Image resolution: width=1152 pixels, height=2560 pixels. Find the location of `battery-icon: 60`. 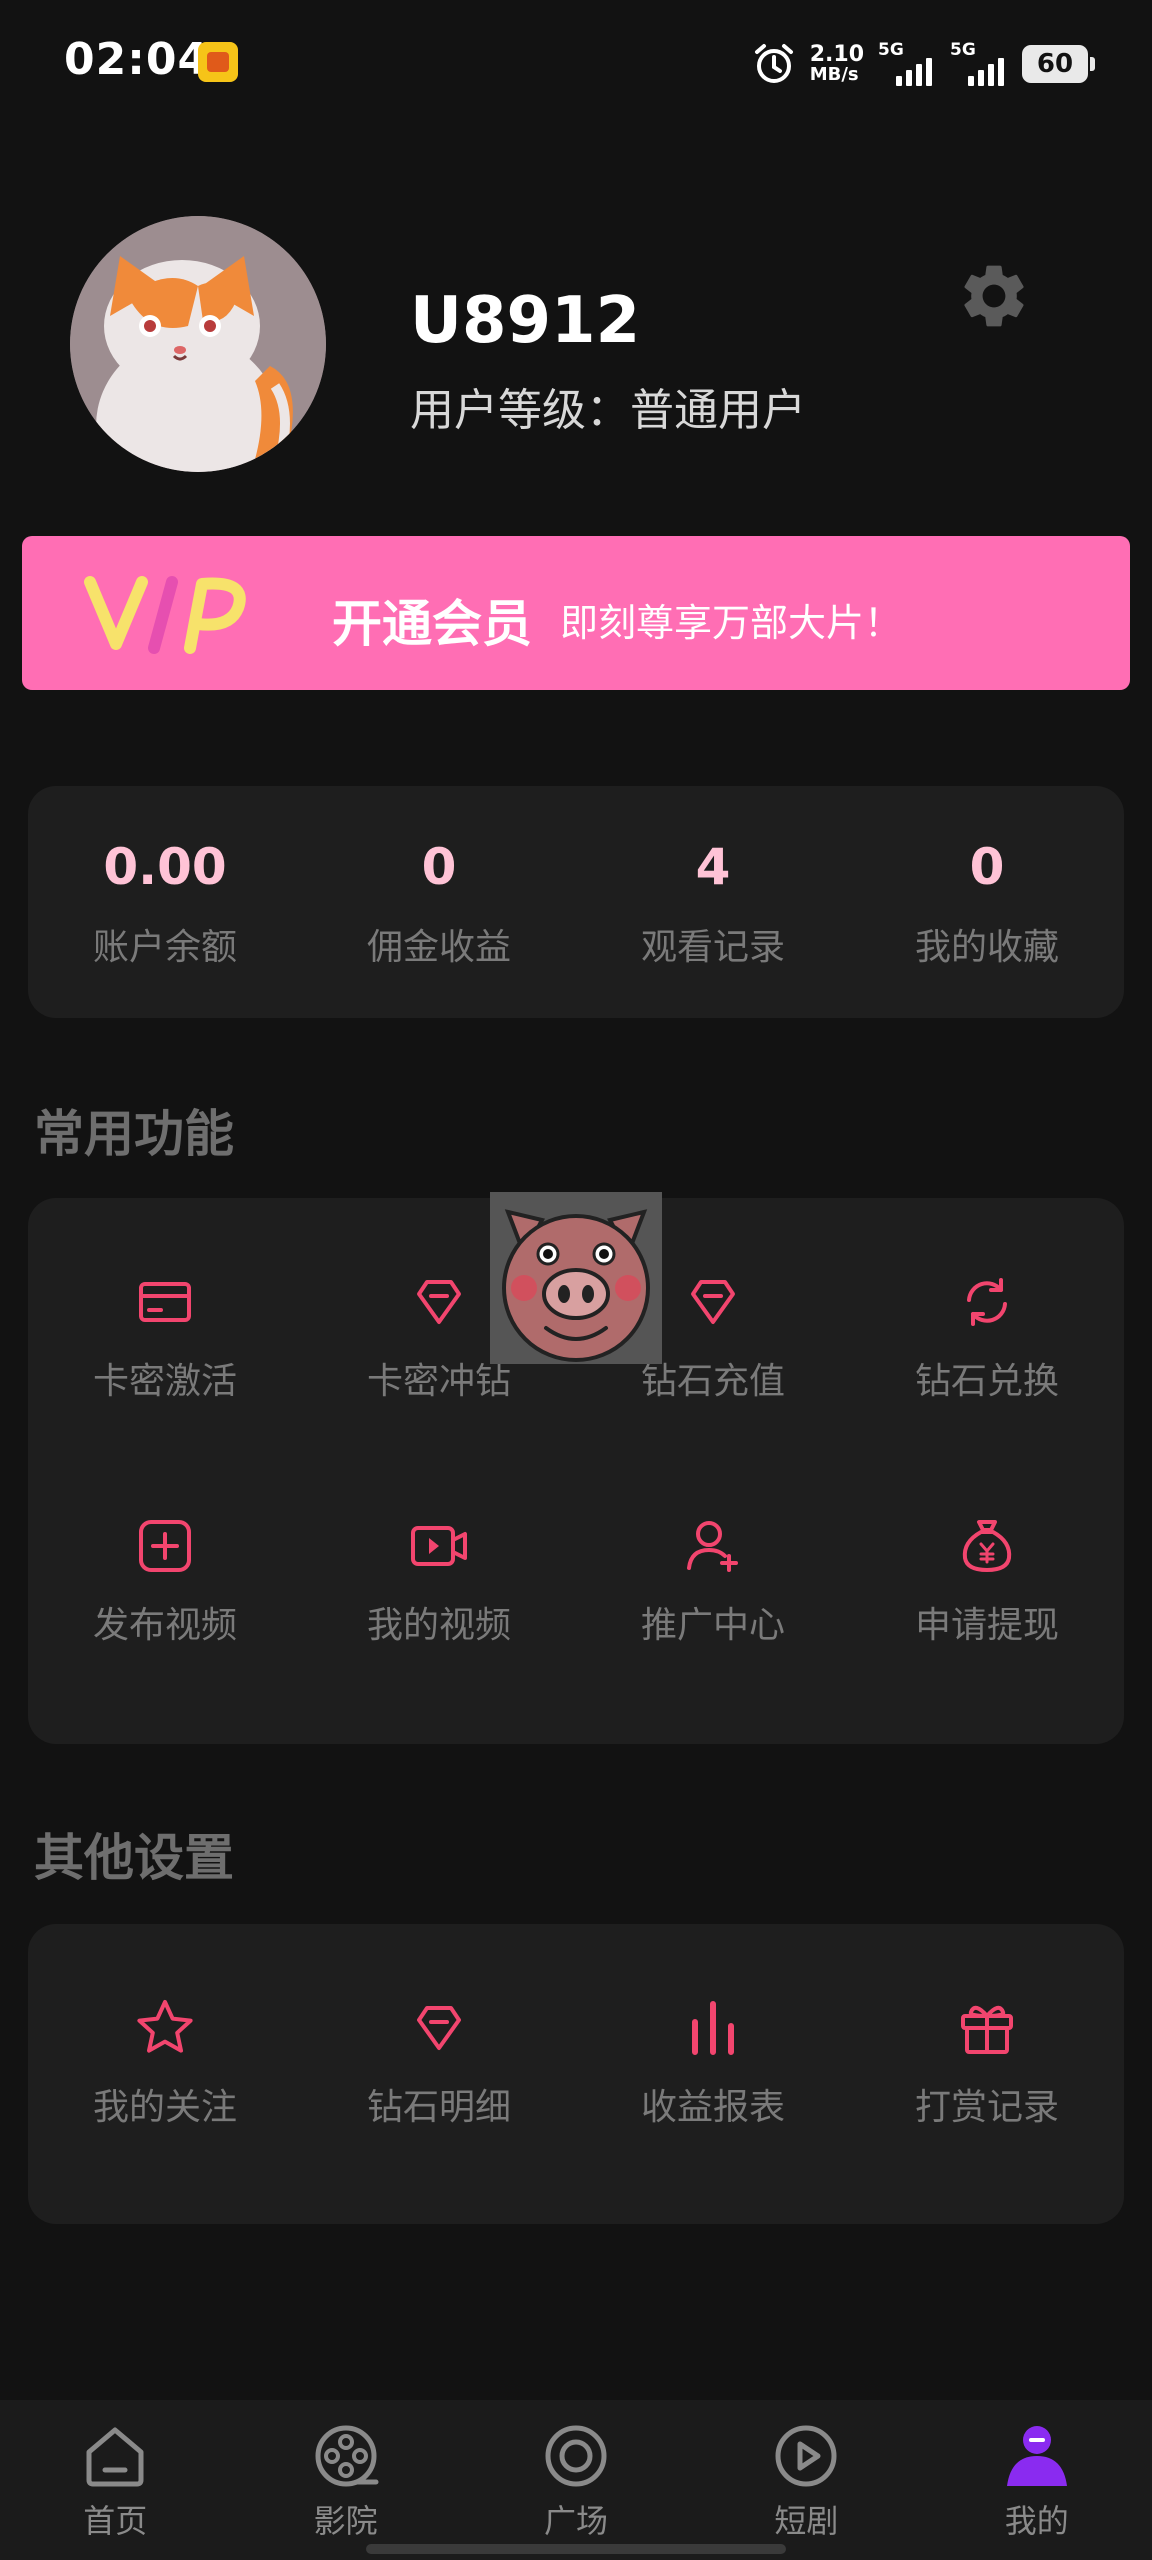

battery-icon: 60 is located at coordinates (1058, 64).